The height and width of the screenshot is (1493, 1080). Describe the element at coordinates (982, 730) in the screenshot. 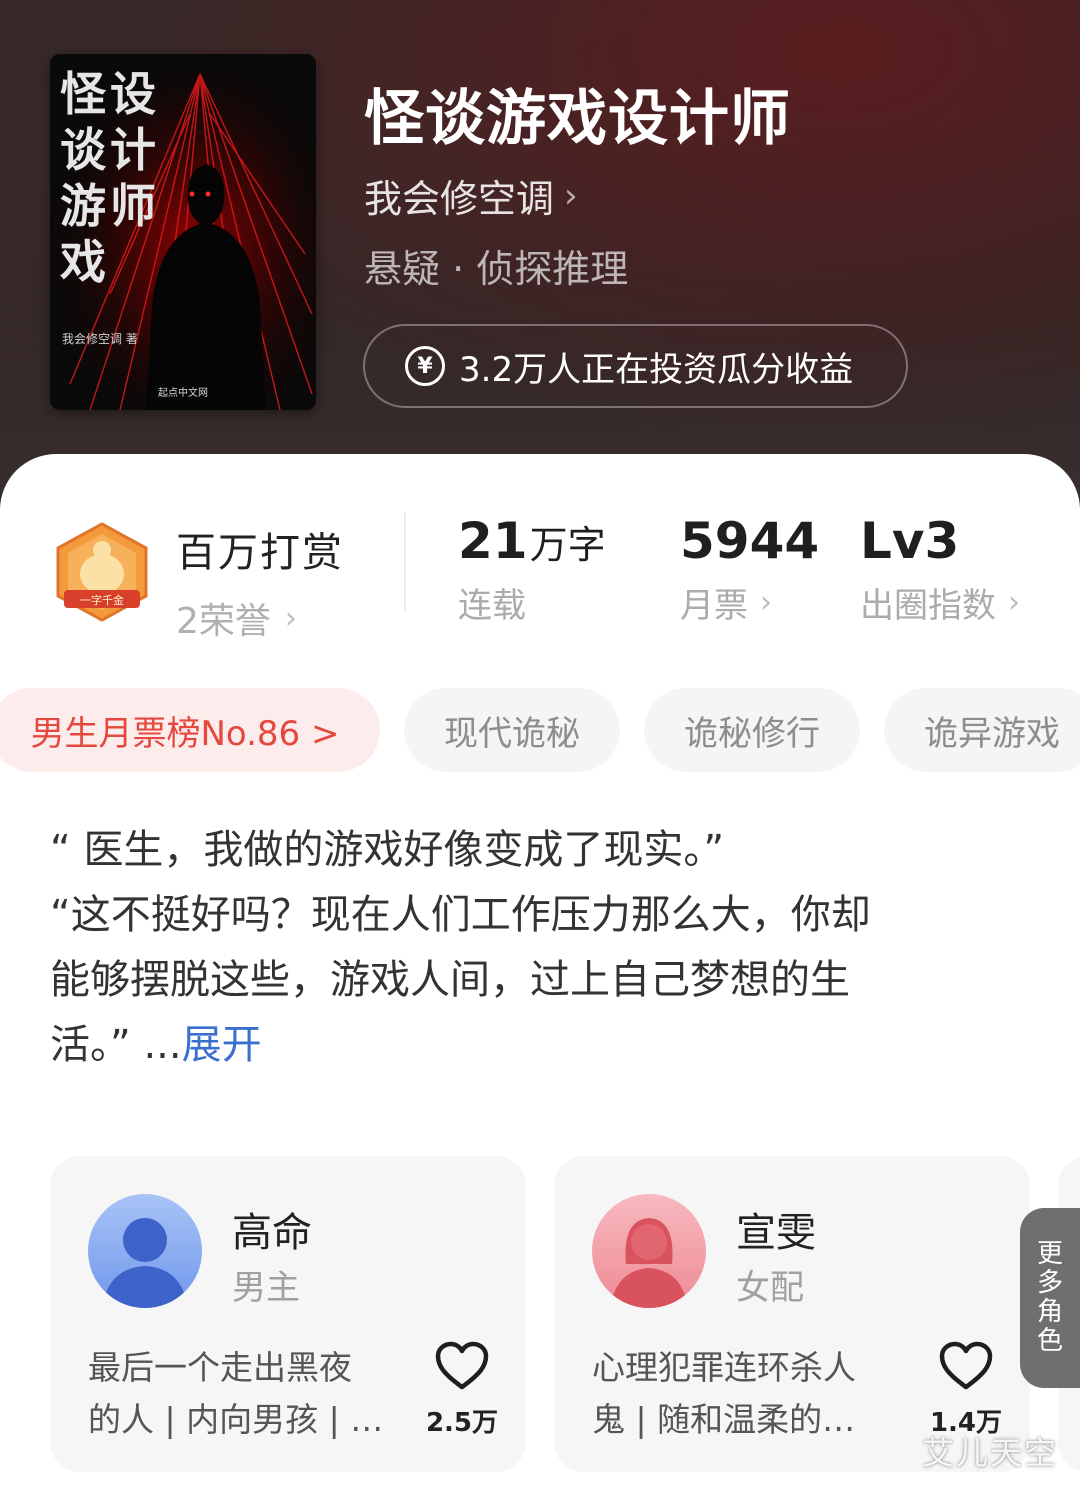

I see `tag-item: 诡异游戏` at that location.